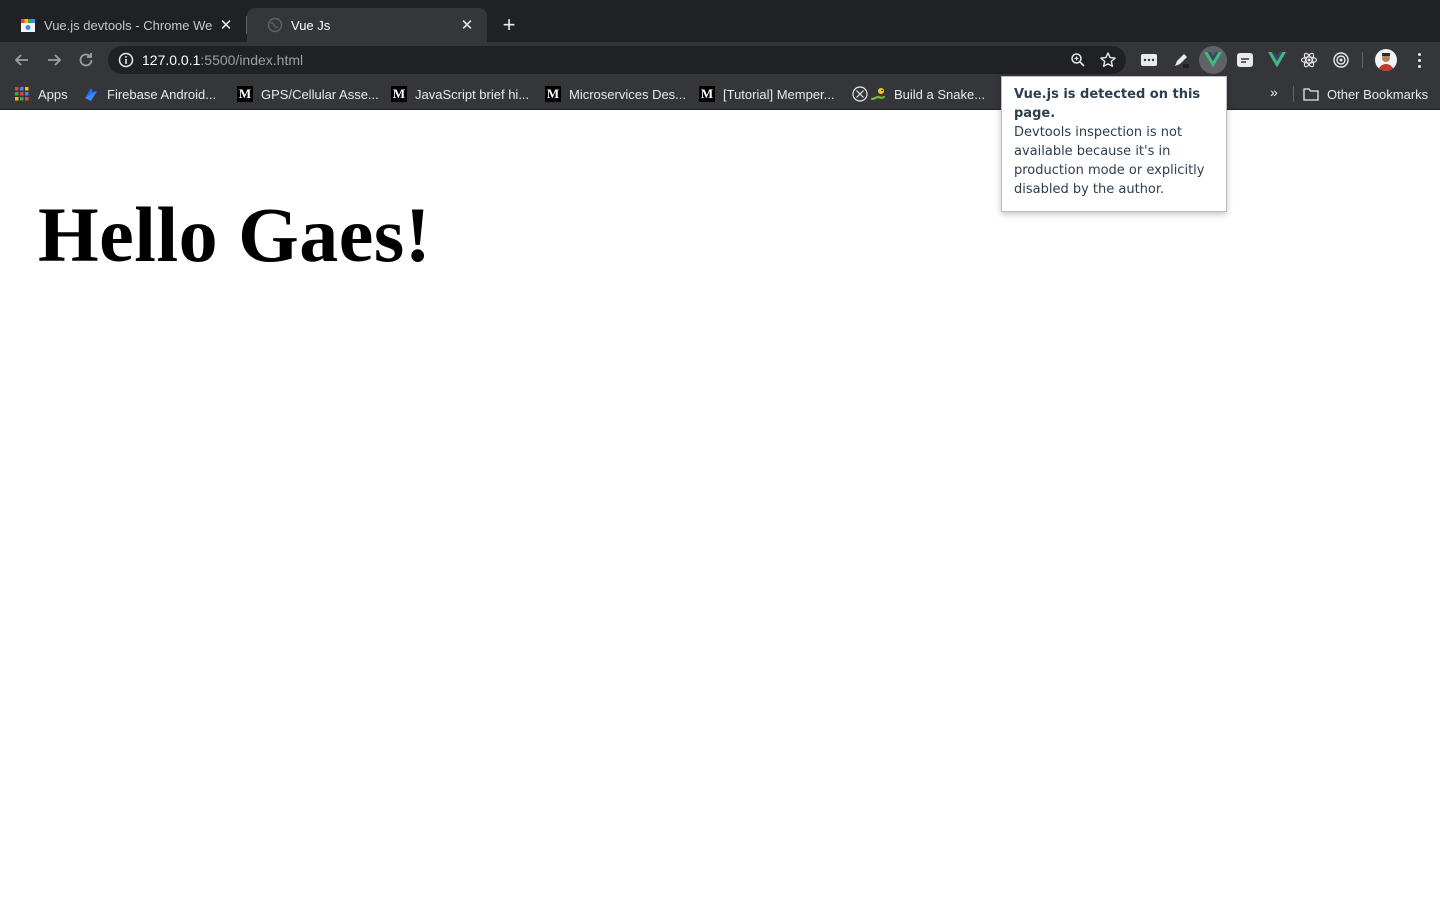 Image resolution: width=1440 pixels, height=900 pixels. I want to click on bookmark-apps: Apps, so click(41, 94).